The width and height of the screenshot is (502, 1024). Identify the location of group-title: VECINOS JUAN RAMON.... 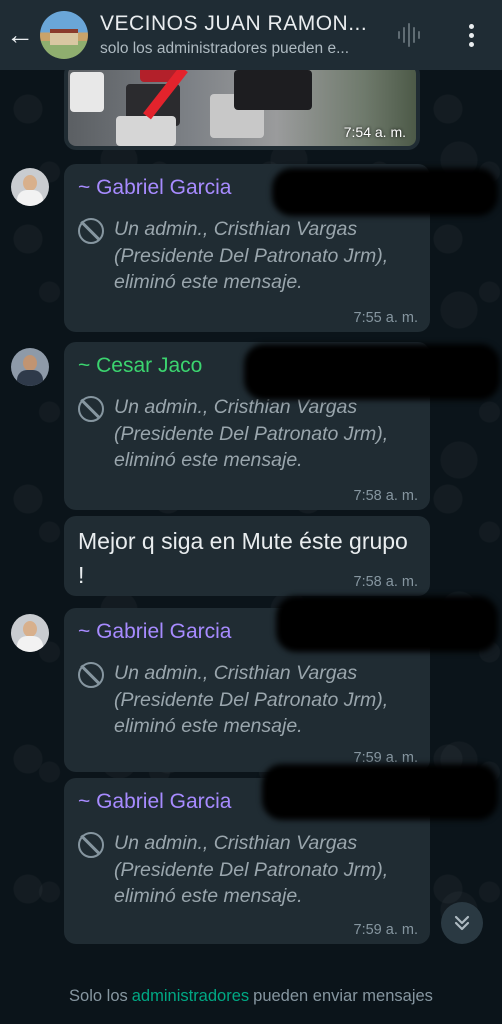
(234, 23).